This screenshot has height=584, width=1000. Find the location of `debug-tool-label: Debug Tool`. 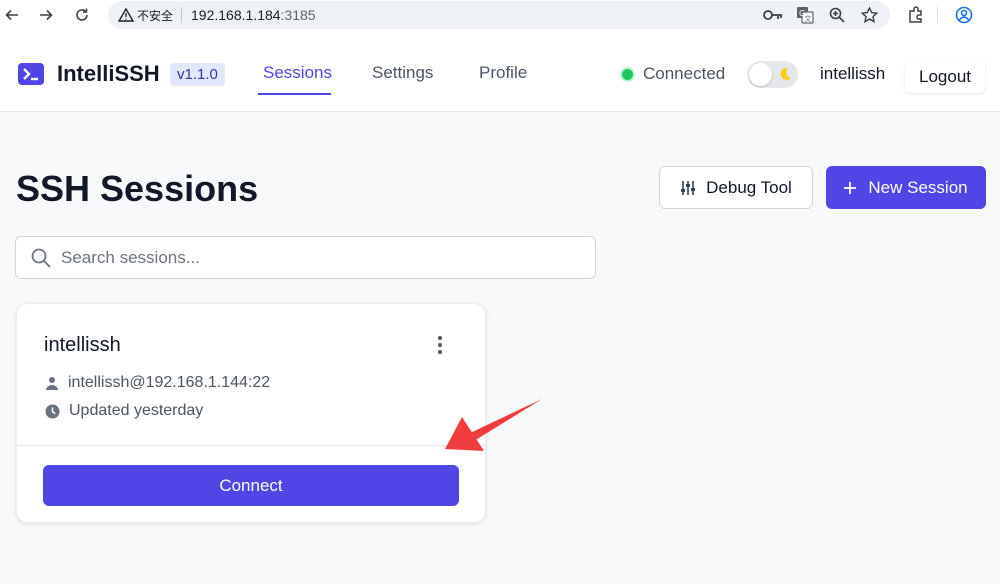

debug-tool-label: Debug Tool is located at coordinates (749, 187).